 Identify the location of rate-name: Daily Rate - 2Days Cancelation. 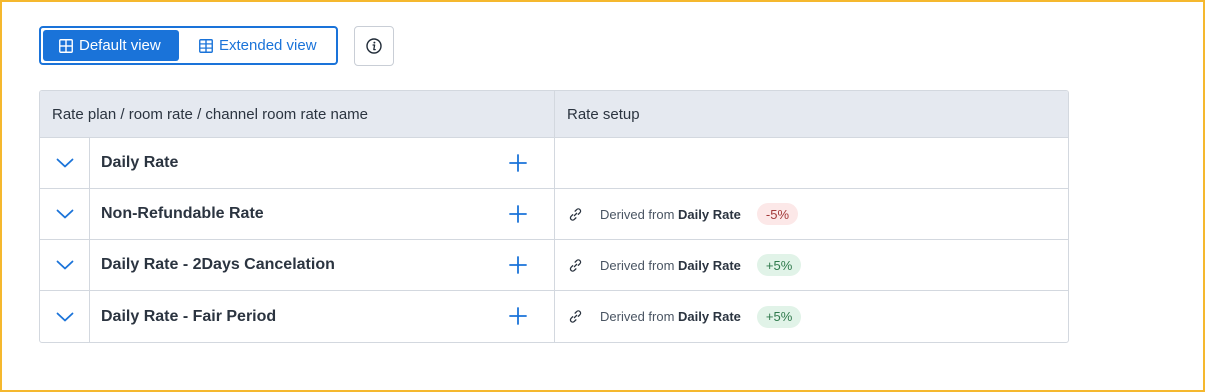
(218, 264).